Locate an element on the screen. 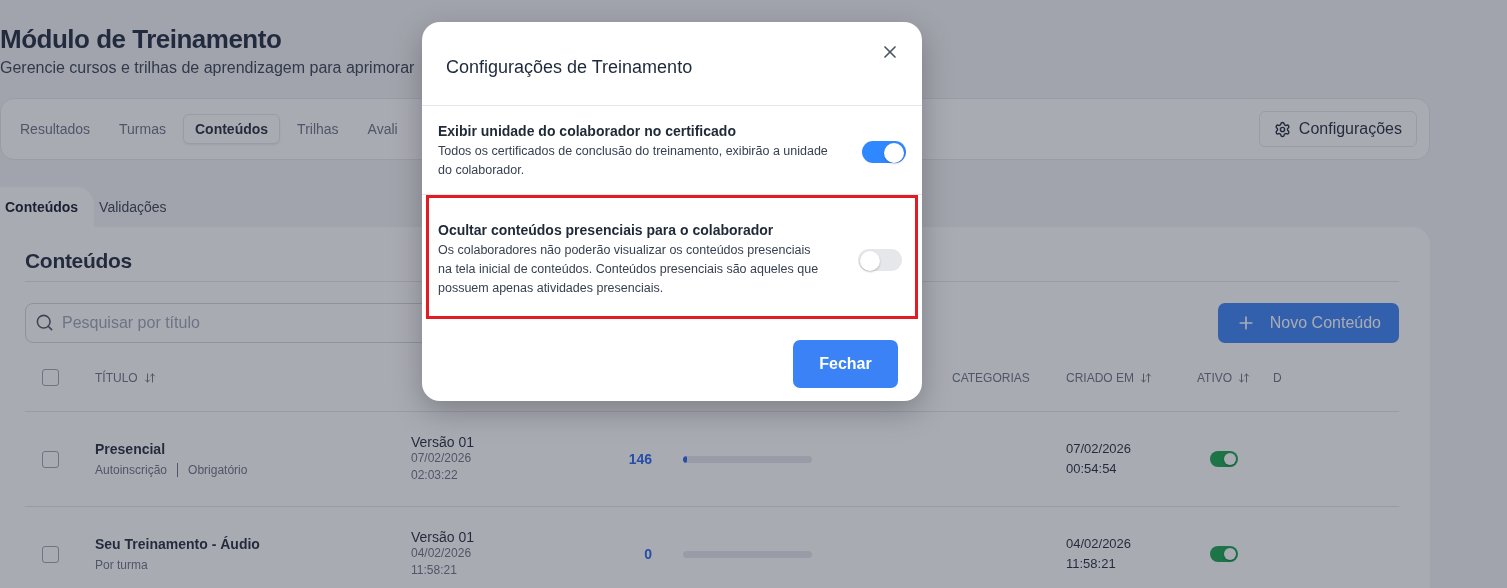  dialog-title: Configurações de Treinamento is located at coordinates (569, 68).